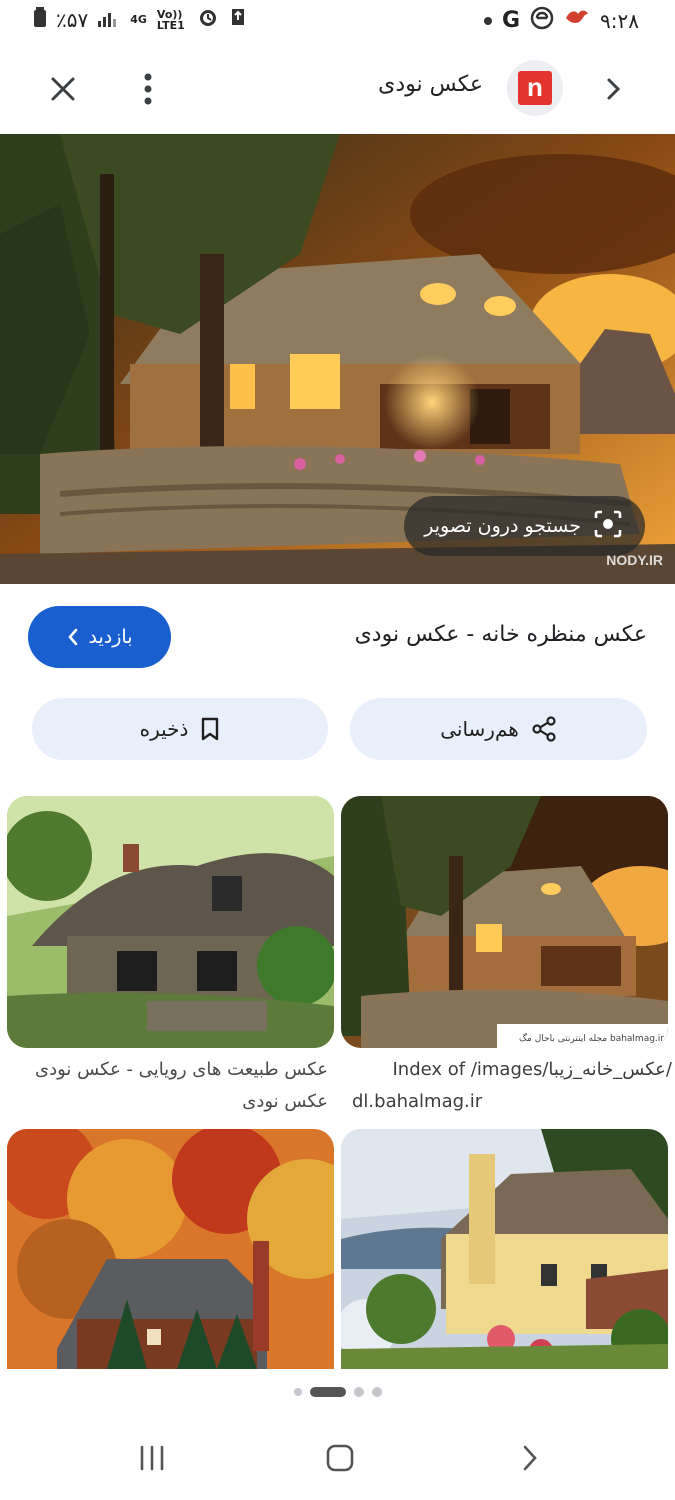 This screenshot has width=675, height=1500. I want to click on signal-icon, so click(109, 20).